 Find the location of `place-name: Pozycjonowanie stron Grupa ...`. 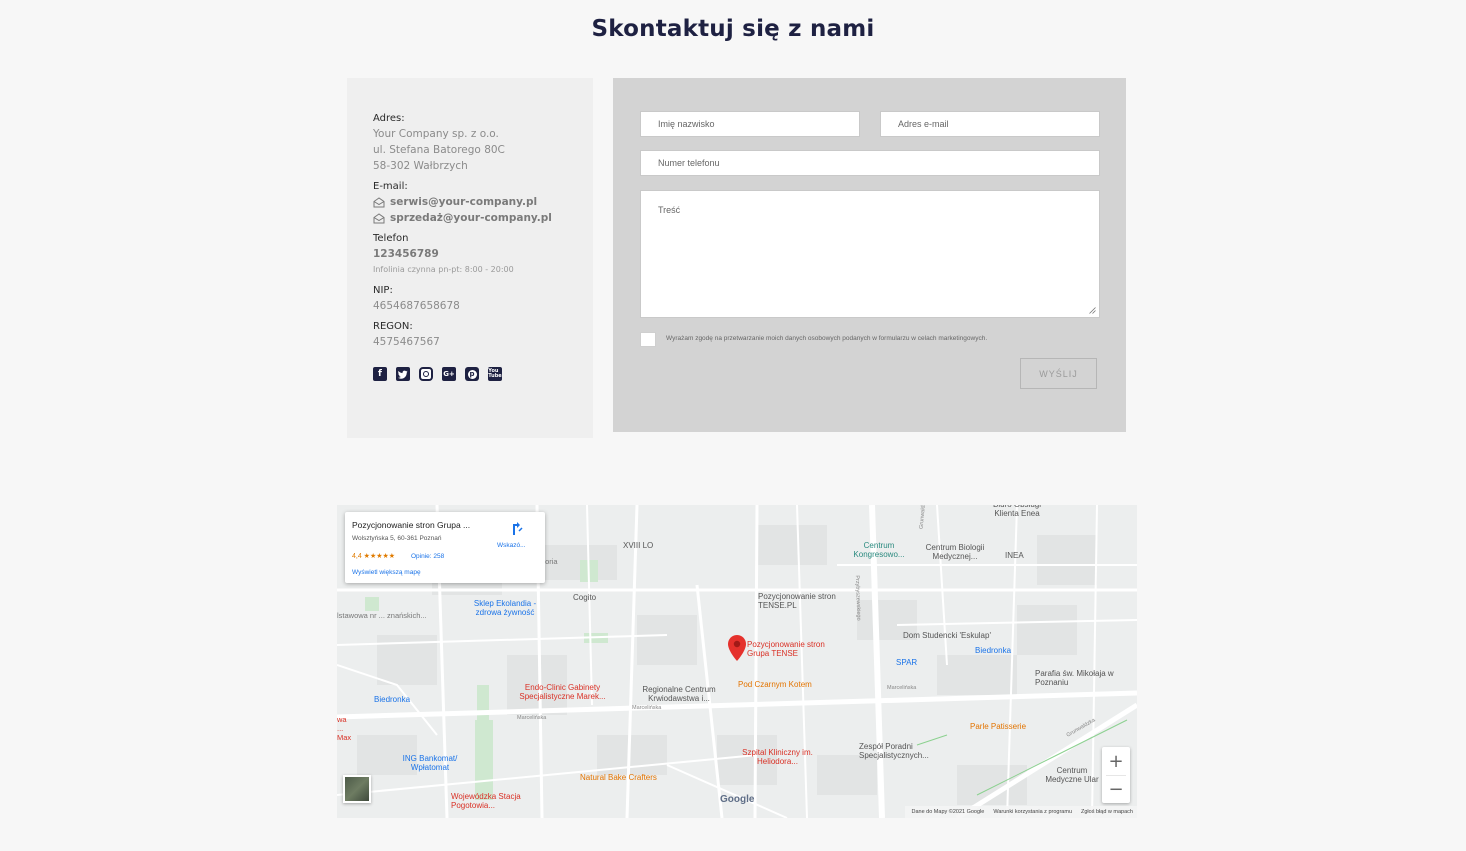

place-name: Pozycjonowanie stron Grupa ... is located at coordinates (411, 525).